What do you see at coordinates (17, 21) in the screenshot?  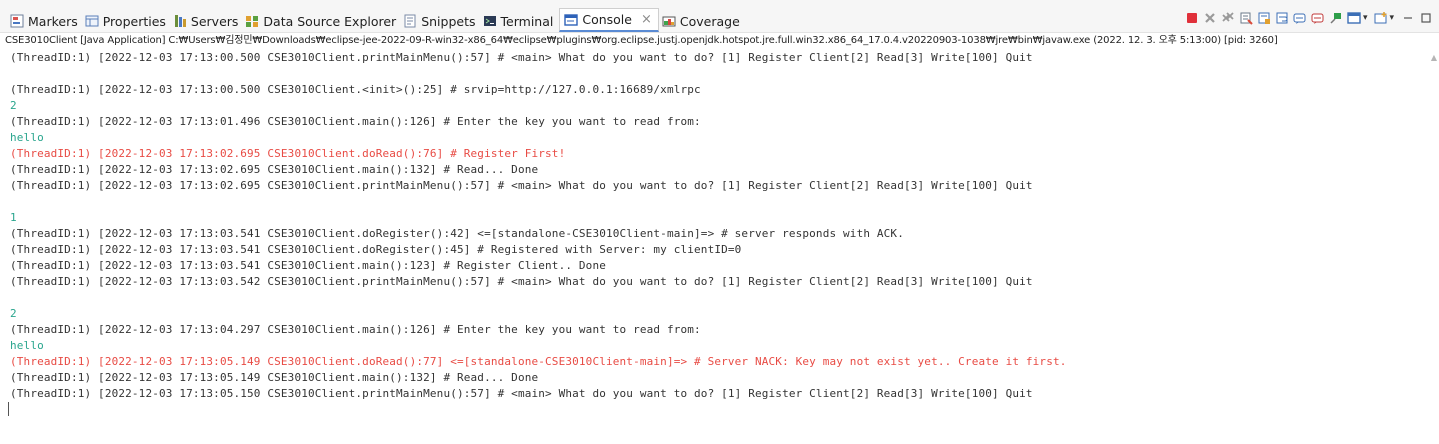 I see `markers-icon` at bounding box center [17, 21].